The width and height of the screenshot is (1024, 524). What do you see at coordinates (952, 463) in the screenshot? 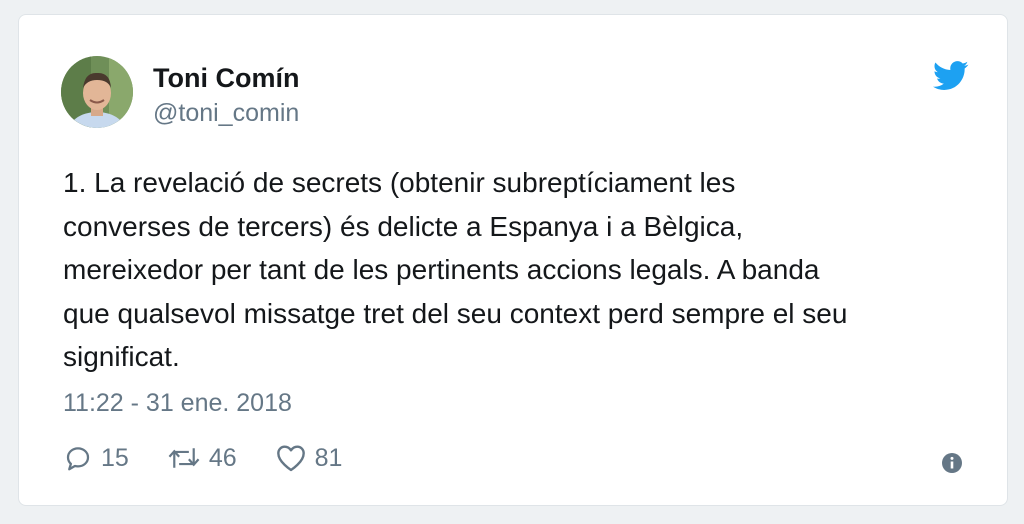
I see `info-icon` at bounding box center [952, 463].